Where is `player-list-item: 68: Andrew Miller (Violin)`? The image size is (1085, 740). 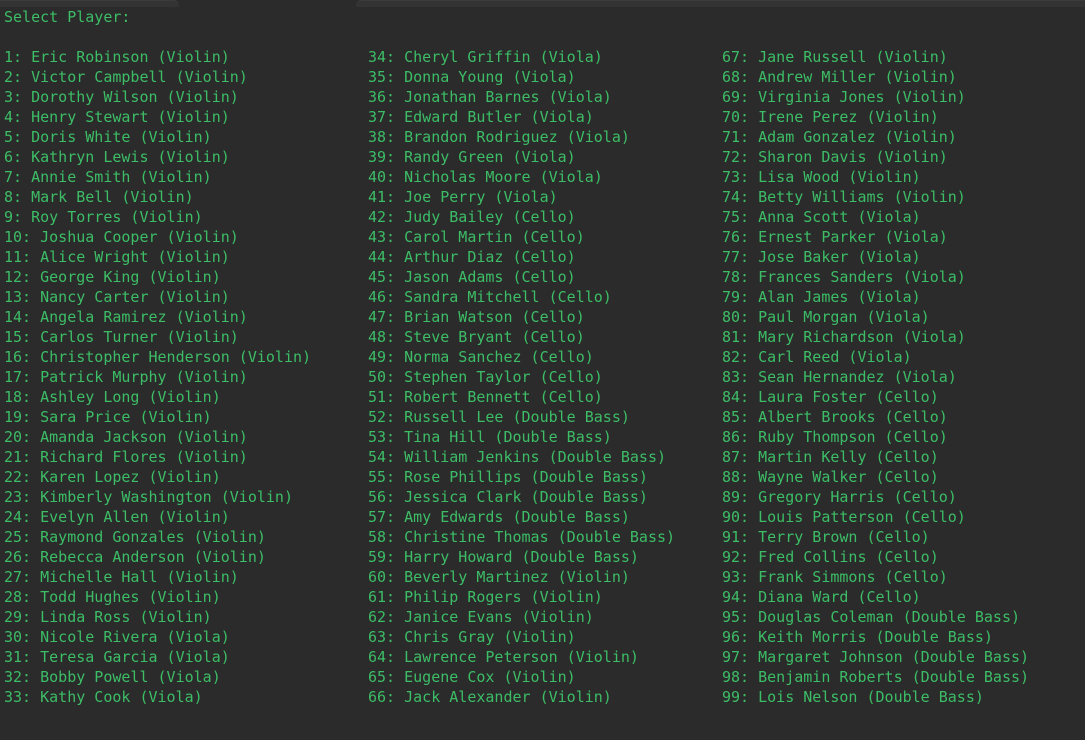 player-list-item: 68: Andrew Miller (Violin) is located at coordinates (902, 77).